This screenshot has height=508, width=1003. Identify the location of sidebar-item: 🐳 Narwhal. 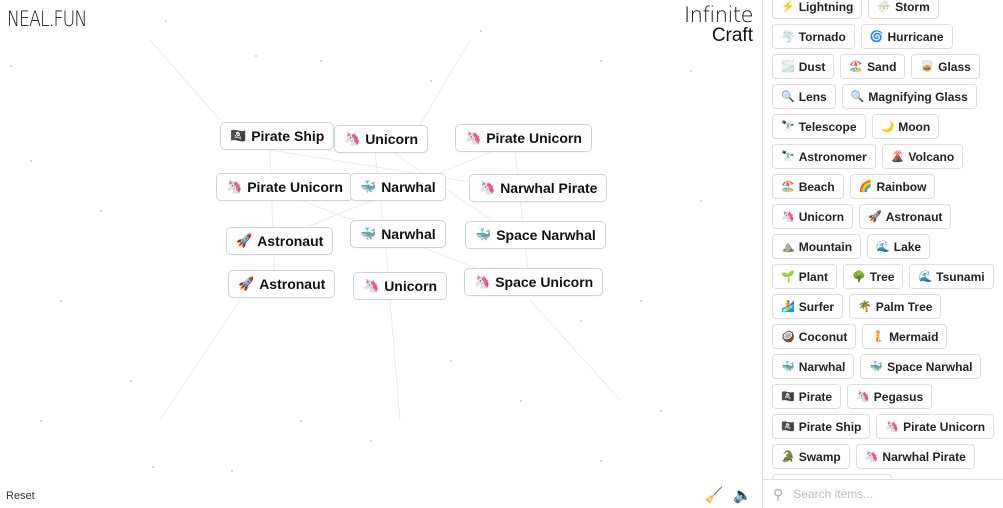
(813, 366).